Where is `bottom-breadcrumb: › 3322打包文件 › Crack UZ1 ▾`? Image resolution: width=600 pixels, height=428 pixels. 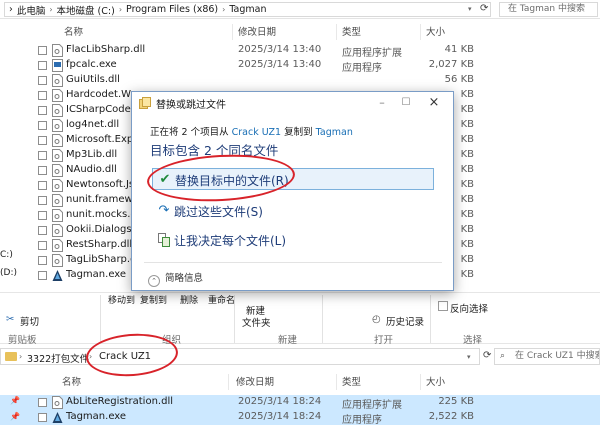
bottom-breadcrumb: › 3322打包文件 › Crack UZ1 ▾ is located at coordinates (240, 356).